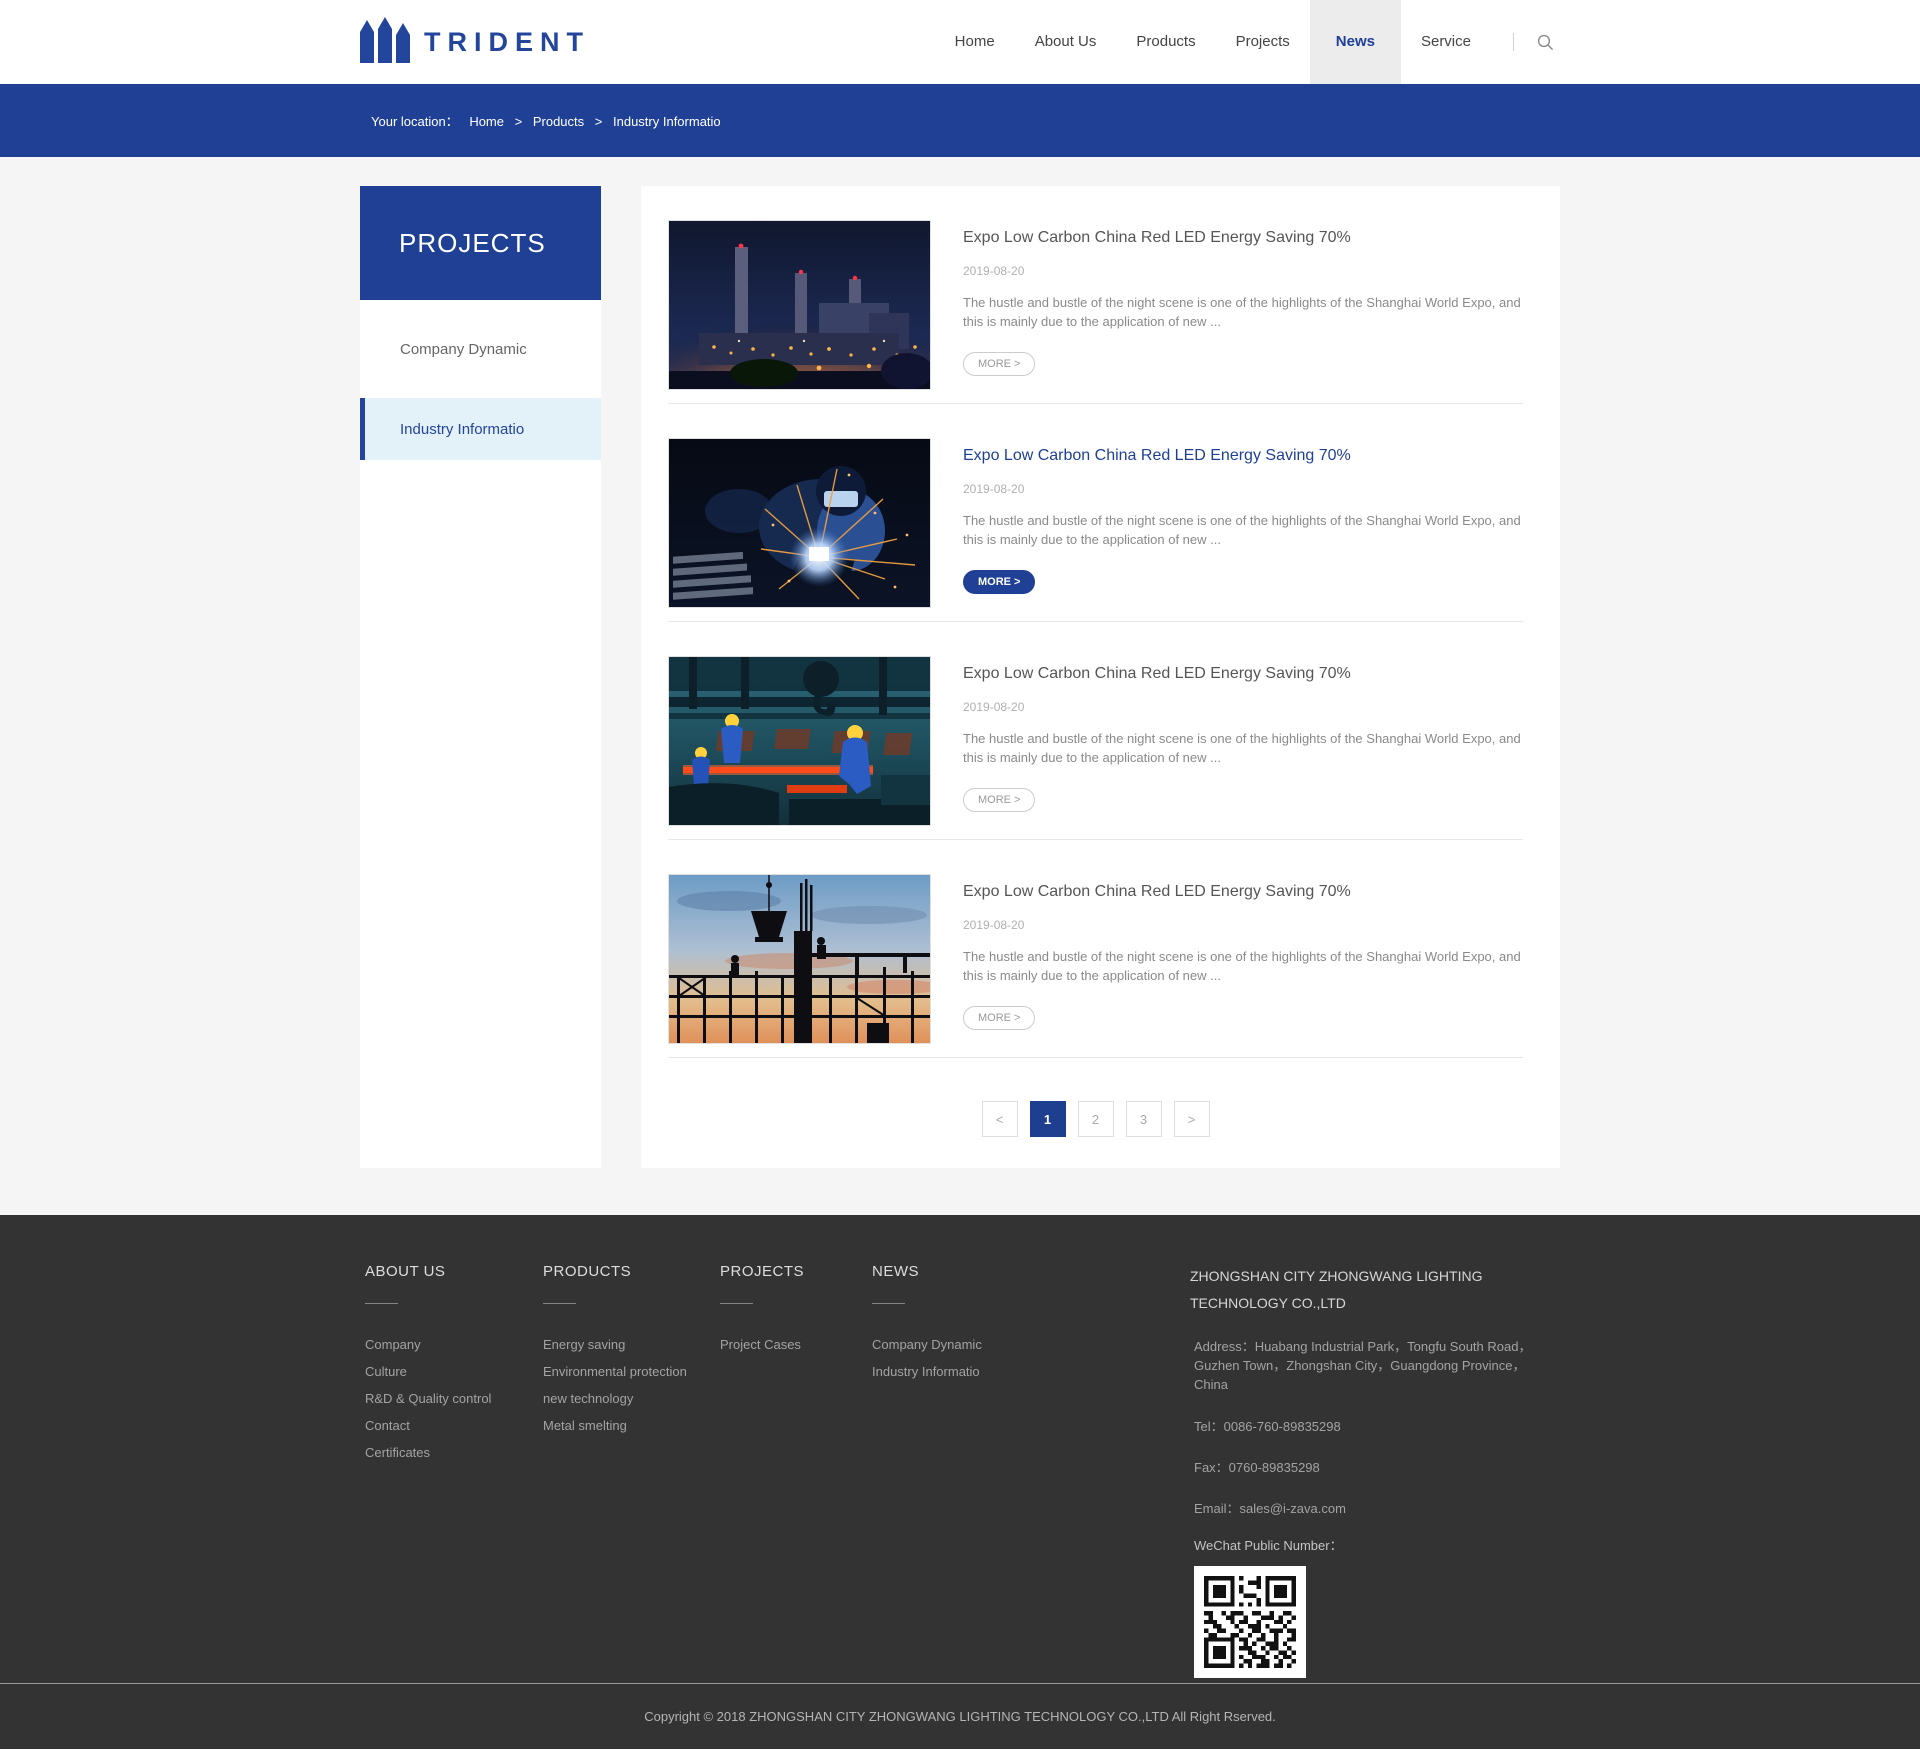 This screenshot has height=1750, width=1920. I want to click on footer-link: new technology, so click(631, 1398).